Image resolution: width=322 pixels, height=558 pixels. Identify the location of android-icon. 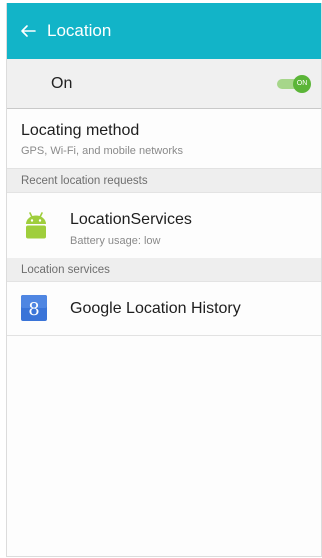
(36, 225).